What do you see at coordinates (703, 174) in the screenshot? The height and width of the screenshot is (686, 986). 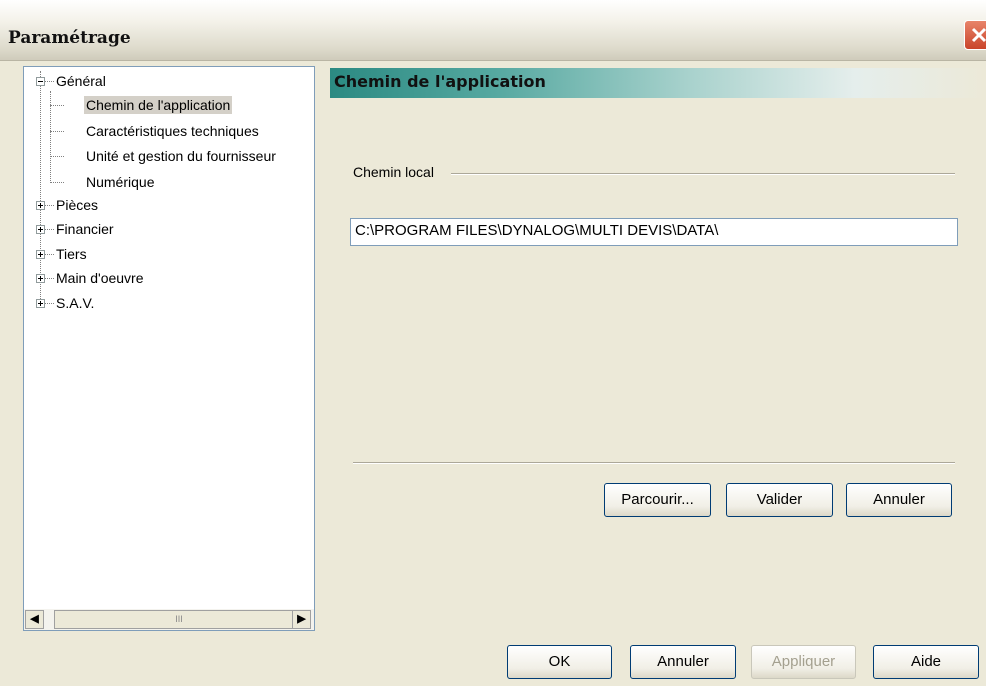 I see `group-divider` at bounding box center [703, 174].